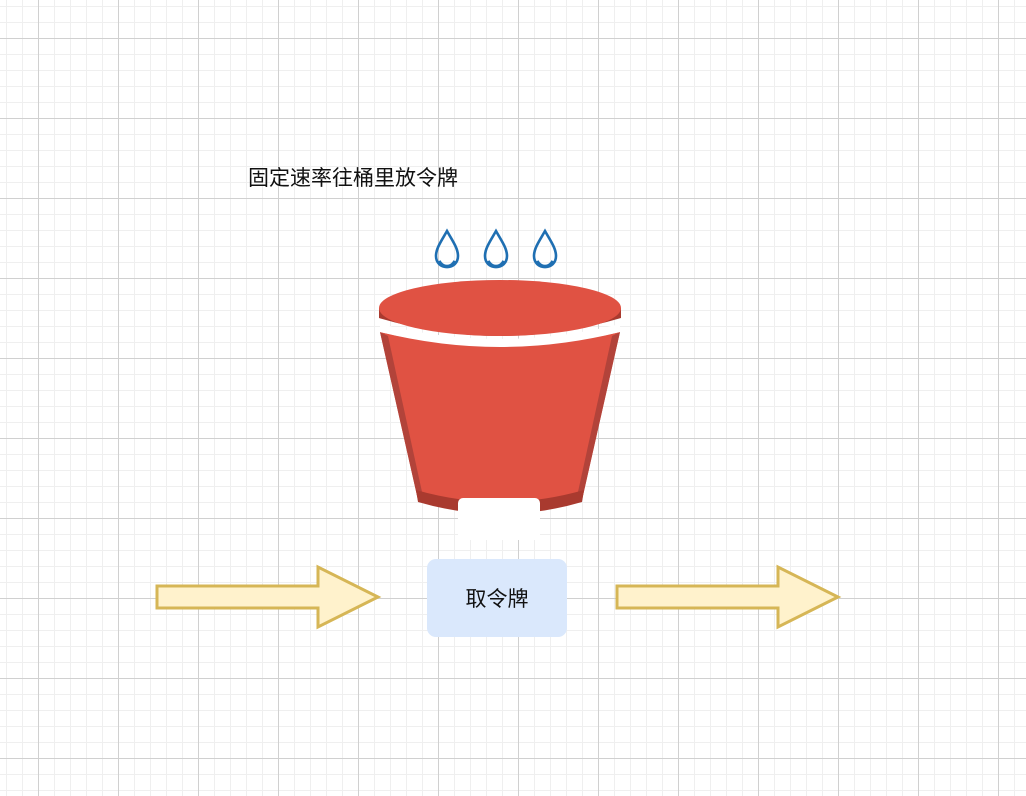 Image resolution: width=1026 pixels, height=796 pixels. What do you see at coordinates (353, 178) in the screenshot?
I see `diagram-caption: 固定速率往桶里放令牌` at bounding box center [353, 178].